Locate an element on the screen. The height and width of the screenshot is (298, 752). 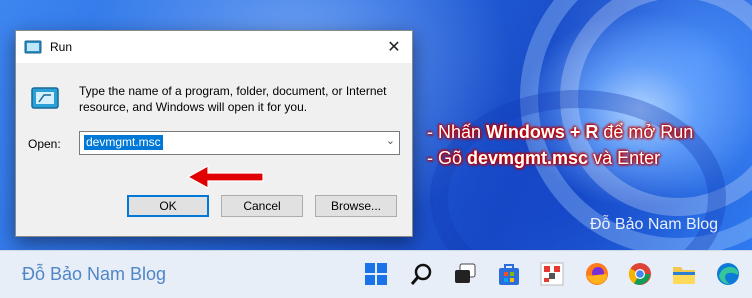
dialog-title: Run is located at coordinates (61, 47).